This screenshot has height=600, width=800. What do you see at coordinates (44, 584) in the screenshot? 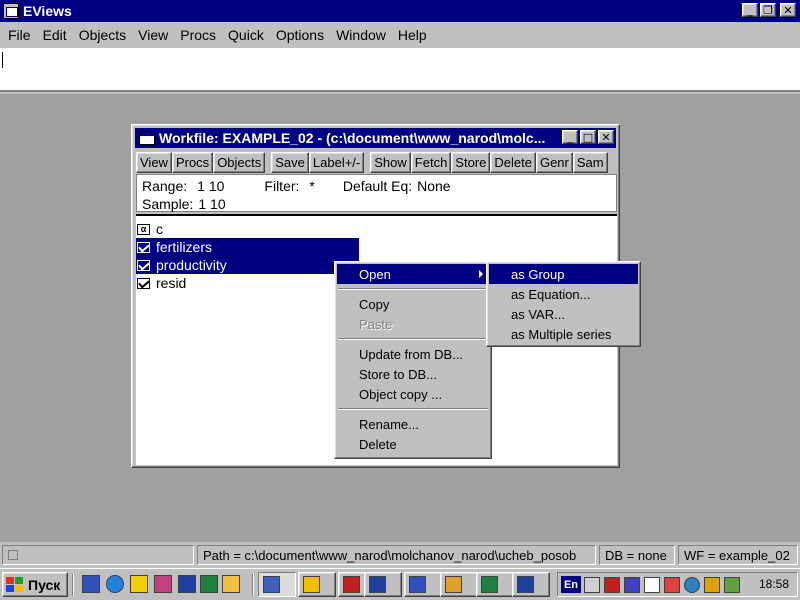
I see `start-label: Пуск` at bounding box center [44, 584].